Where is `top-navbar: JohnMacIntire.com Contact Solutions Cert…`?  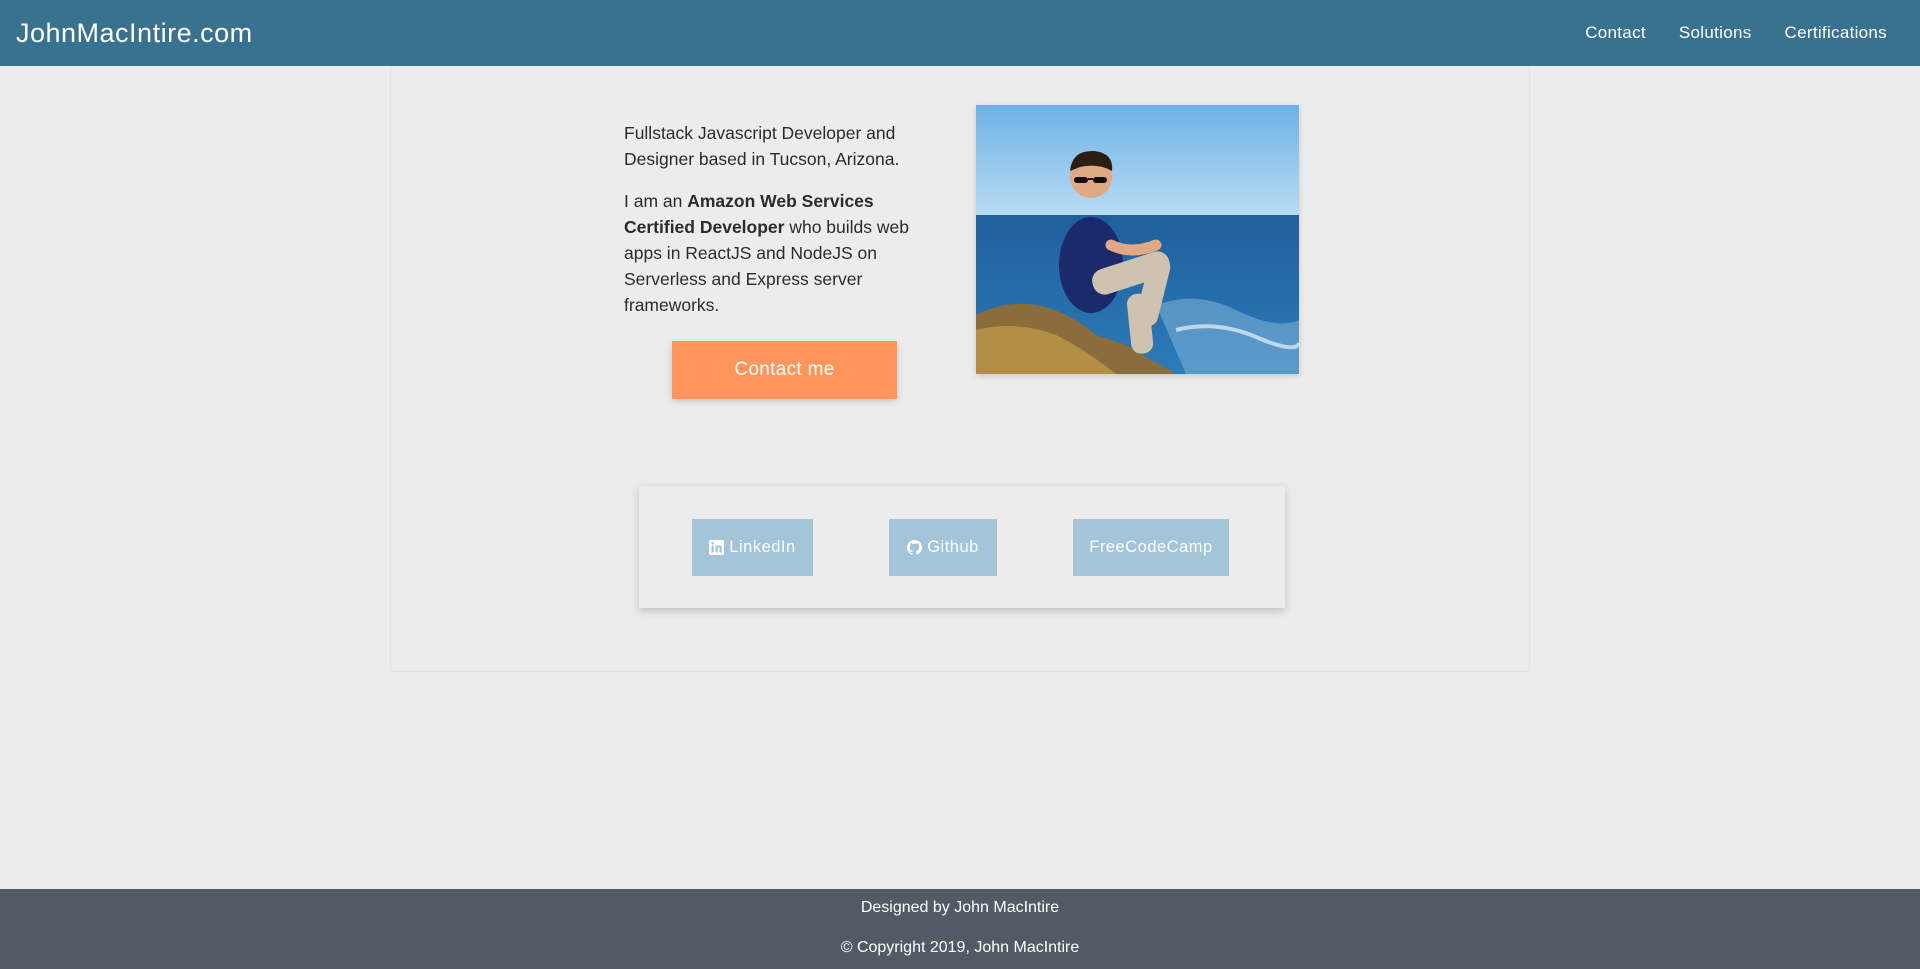
top-navbar: JohnMacIntire.com Contact Solutions Cert… is located at coordinates (960, 33).